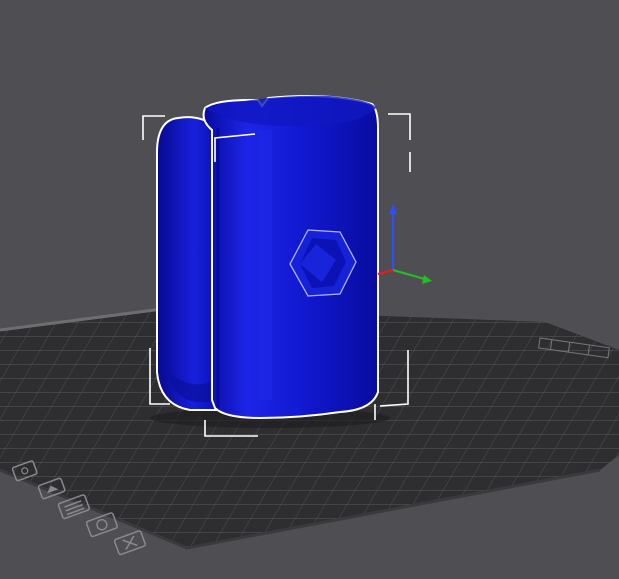 The height and width of the screenshot is (579, 619). I want to click on axis-gizmo, so click(404, 244).